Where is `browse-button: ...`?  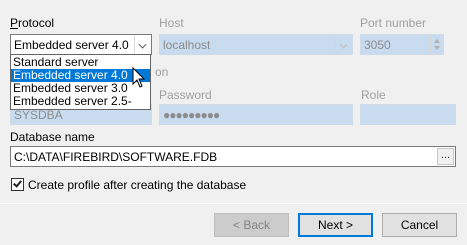 browse-button: ... is located at coordinates (445, 156).